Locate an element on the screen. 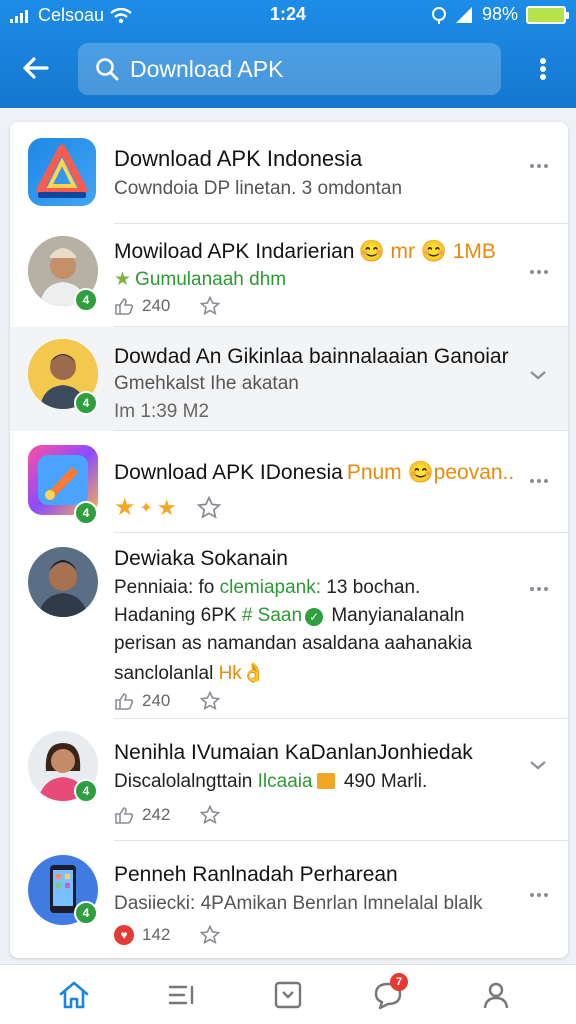 The height and width of the screenshot is (1024, 576). nav-inbox is located at coordinates (288, 995).